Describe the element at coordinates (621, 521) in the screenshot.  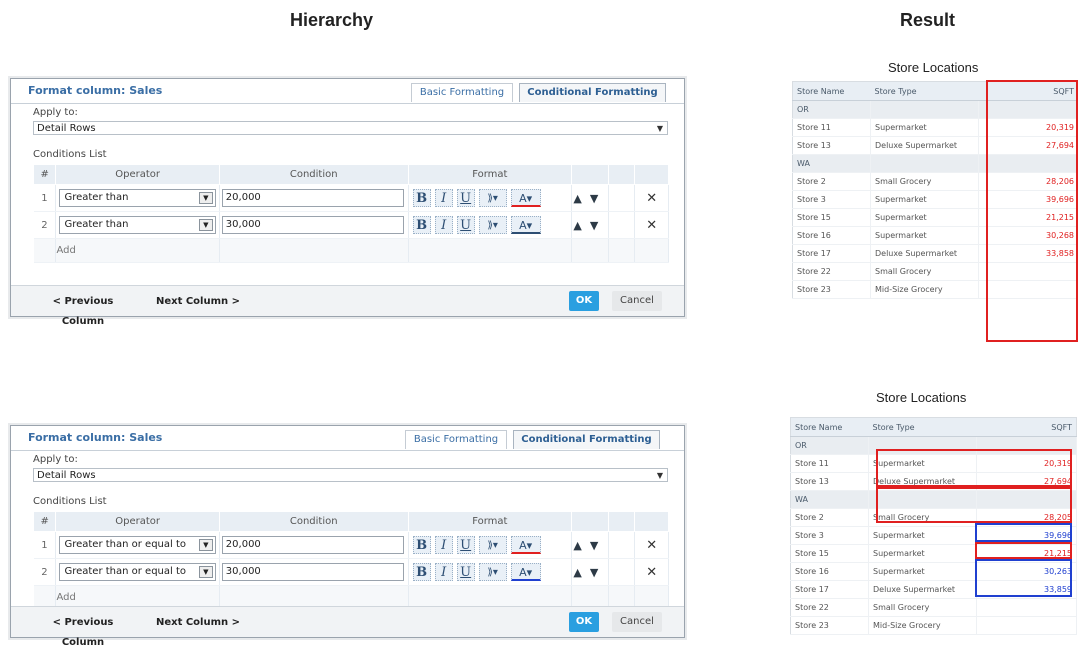
I see `col-header-delete` at that location.